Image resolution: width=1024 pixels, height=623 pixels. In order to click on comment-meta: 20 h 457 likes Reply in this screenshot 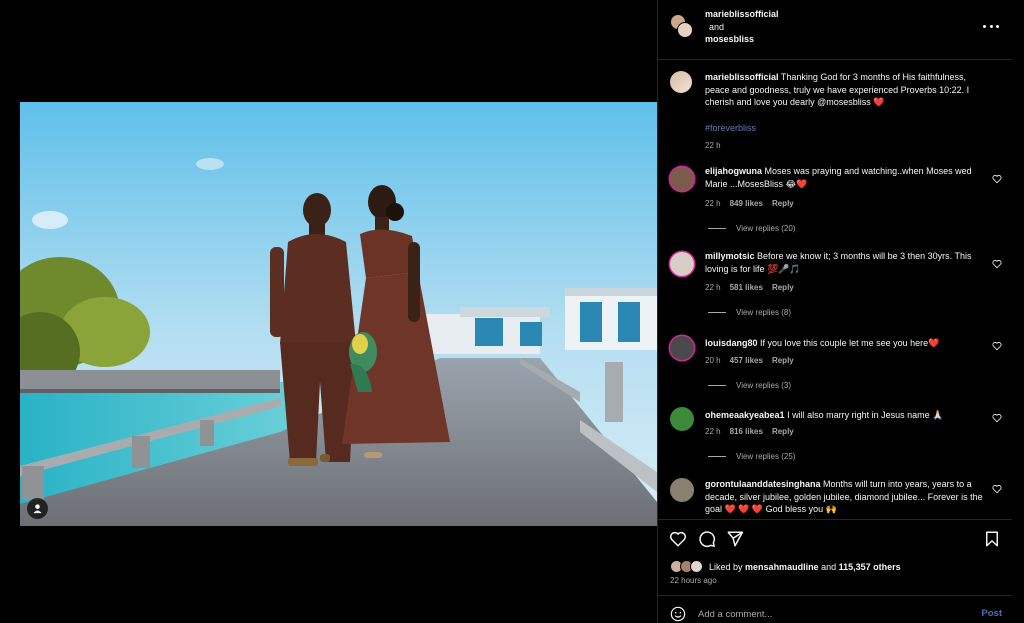, I will do `click(749, 360)`.